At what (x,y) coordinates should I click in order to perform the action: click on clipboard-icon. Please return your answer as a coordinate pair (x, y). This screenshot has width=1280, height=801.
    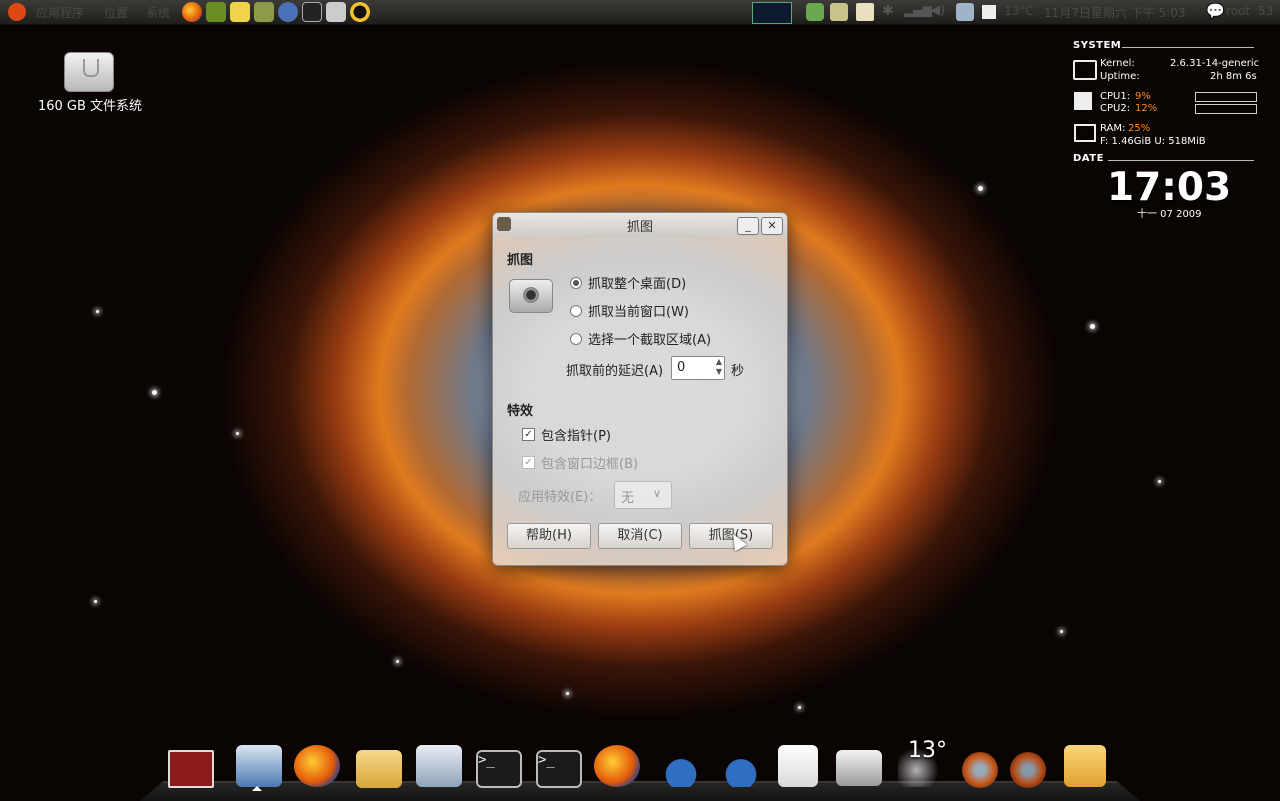
    Looking at the image, I should click on (865, 12).